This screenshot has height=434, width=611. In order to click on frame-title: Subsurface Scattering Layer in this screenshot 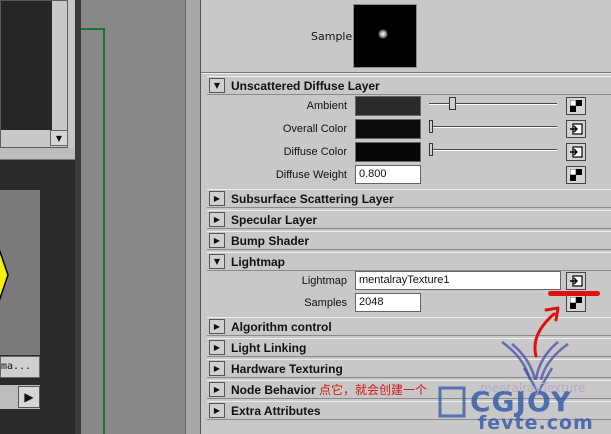, I will do `click(312, 198)`.